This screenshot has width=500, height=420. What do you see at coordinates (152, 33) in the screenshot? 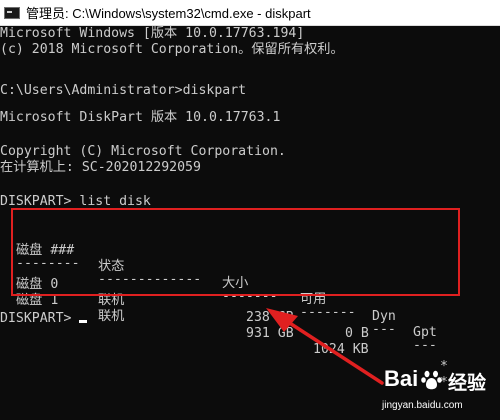
I see `console-line-version: Microsoft Windows [版本 10.0.17763.194]` at bounding box center [152, 33].